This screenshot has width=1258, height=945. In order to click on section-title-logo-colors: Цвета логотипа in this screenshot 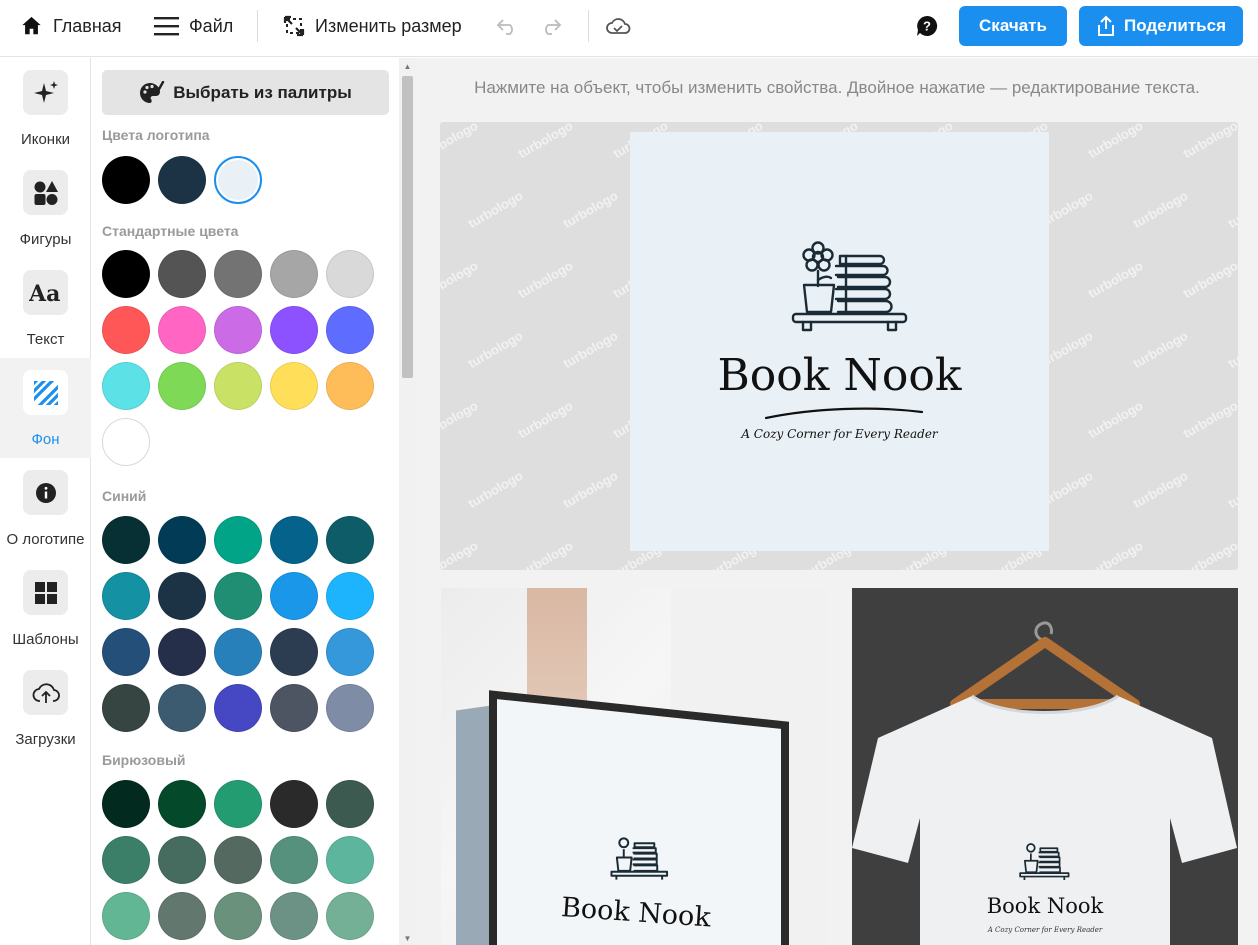, I will do `click(156, 135)`.